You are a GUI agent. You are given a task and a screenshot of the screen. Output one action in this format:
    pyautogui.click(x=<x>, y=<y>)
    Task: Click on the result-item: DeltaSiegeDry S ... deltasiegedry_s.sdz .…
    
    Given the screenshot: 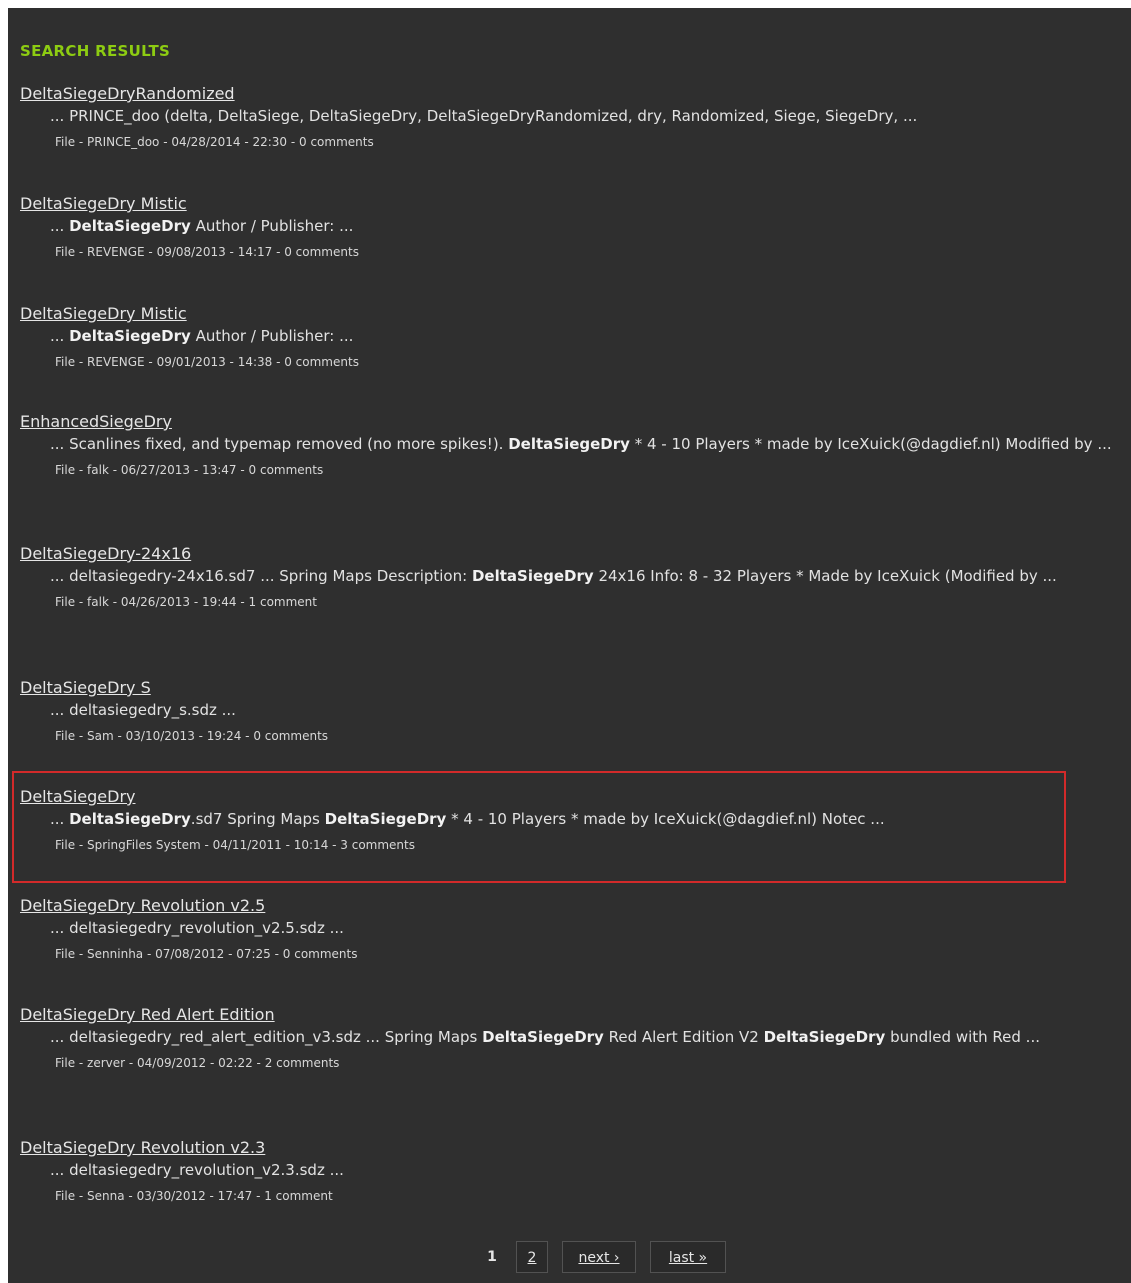 What is the action you would take?
    pyautogui.click(x=572, y=711)
    